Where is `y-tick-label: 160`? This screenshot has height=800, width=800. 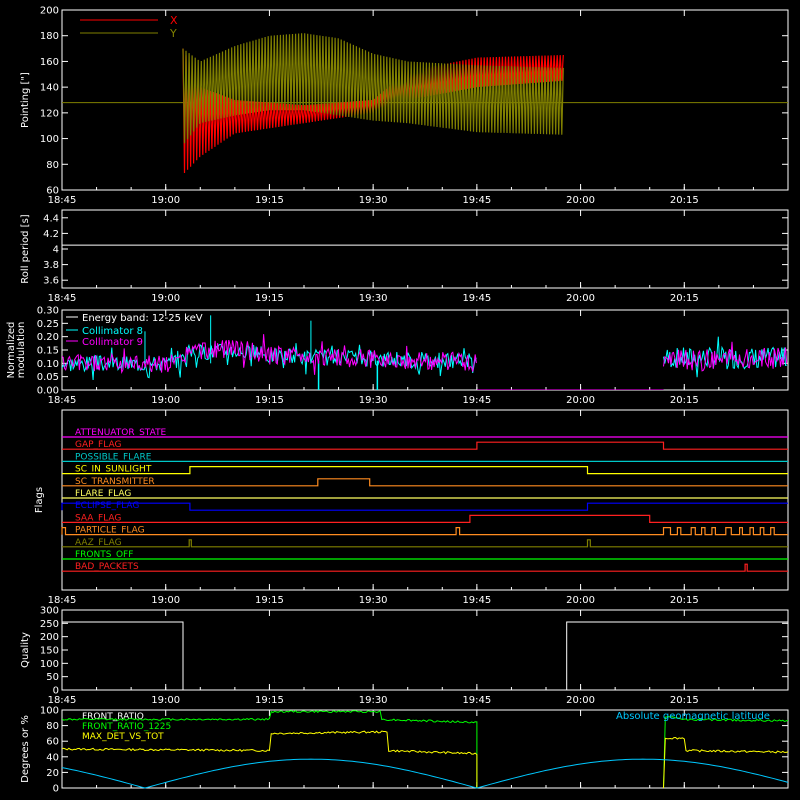
y-tick-label: 160 is located at coordinates (49, 62).